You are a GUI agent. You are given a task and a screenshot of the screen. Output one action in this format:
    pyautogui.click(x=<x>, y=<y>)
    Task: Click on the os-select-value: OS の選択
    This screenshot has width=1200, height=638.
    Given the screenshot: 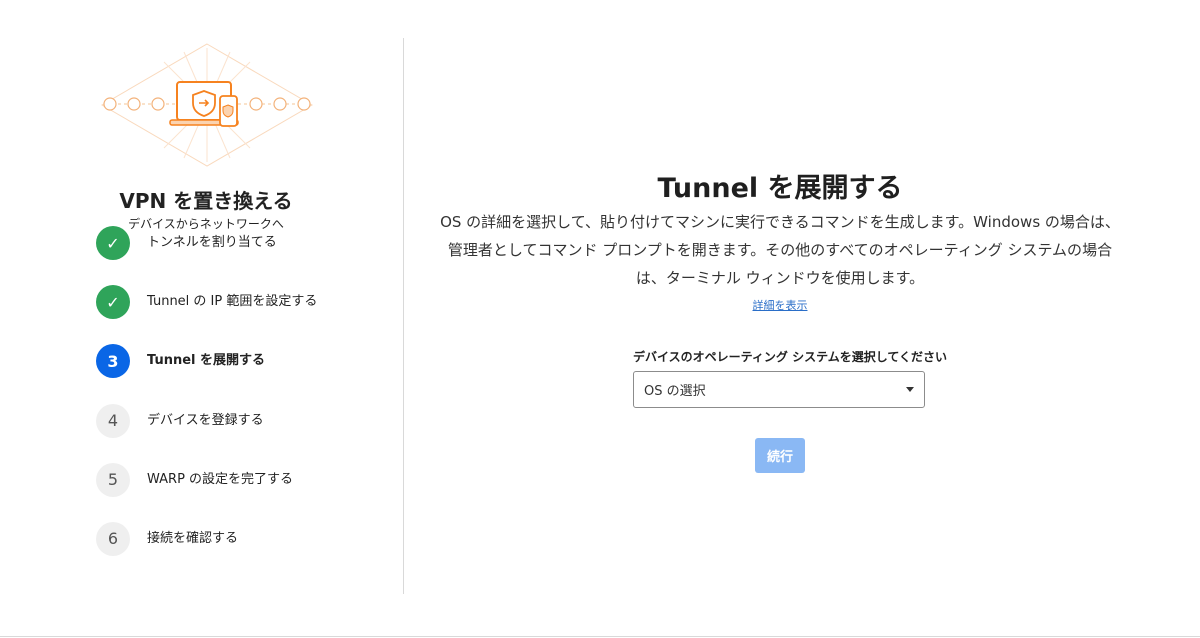 What is the action you would take?
    pyautogui.click(x=675, y=391)
    